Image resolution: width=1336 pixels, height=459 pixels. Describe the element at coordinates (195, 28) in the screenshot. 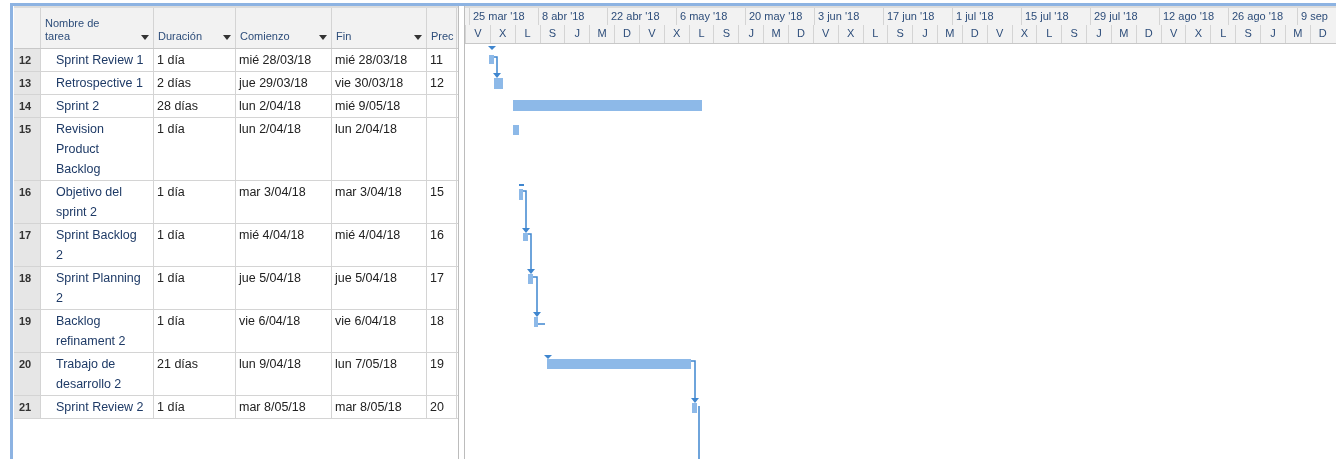

I see `column-header: Duración` at that location.